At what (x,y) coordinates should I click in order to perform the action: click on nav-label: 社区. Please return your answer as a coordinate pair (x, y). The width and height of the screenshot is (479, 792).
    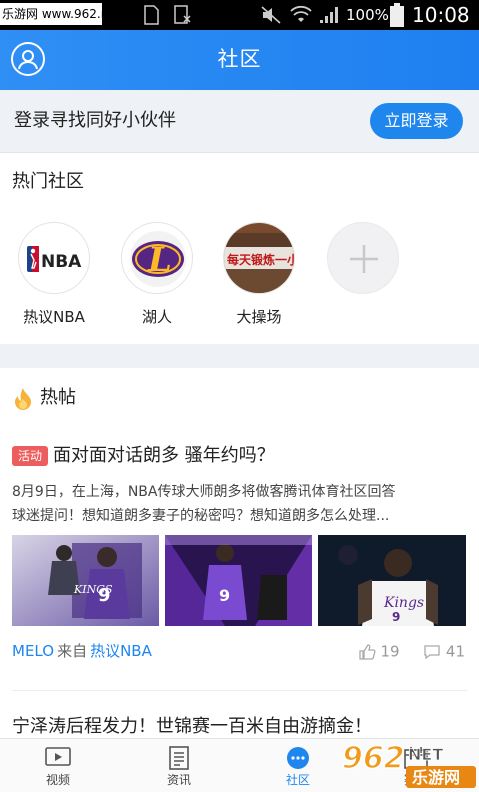
    Looking at the image, I should click on (297, 780).